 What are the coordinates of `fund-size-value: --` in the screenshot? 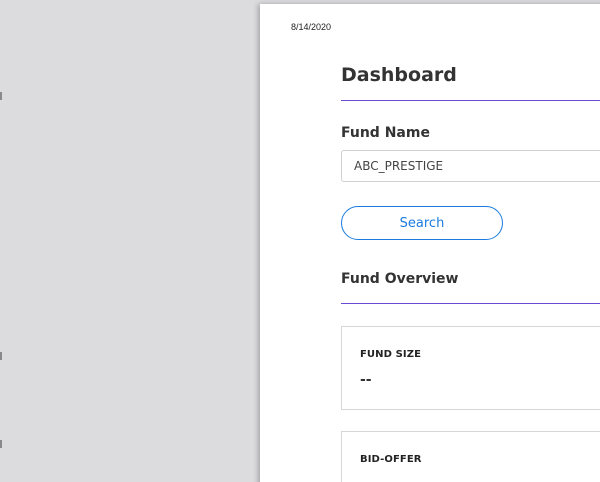 It's located at (366, 380).